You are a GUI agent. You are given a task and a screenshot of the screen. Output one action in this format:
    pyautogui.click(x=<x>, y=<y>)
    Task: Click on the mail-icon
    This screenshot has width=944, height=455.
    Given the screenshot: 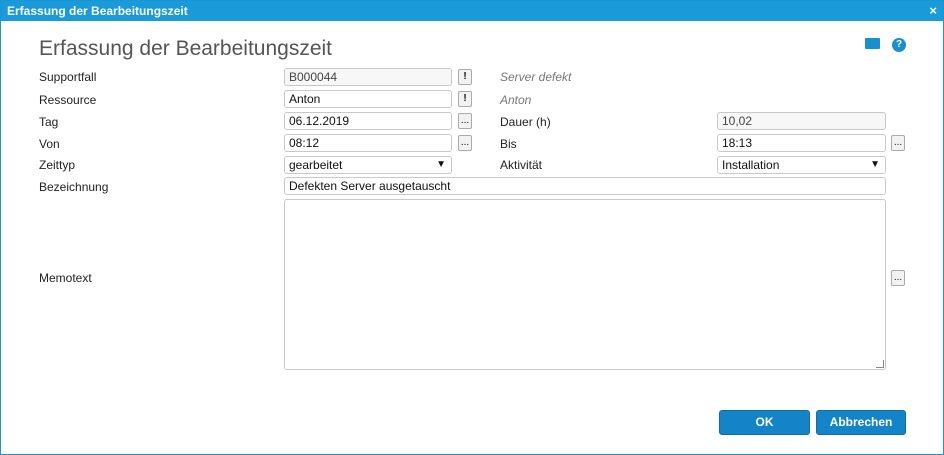 What is the action you would take?
    pyautogui.click(x=872, y=43)
    